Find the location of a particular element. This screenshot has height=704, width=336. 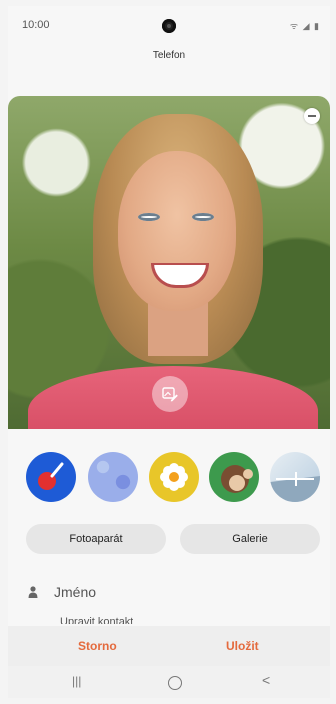

landscape-icon is located at coordinates (295, 487).